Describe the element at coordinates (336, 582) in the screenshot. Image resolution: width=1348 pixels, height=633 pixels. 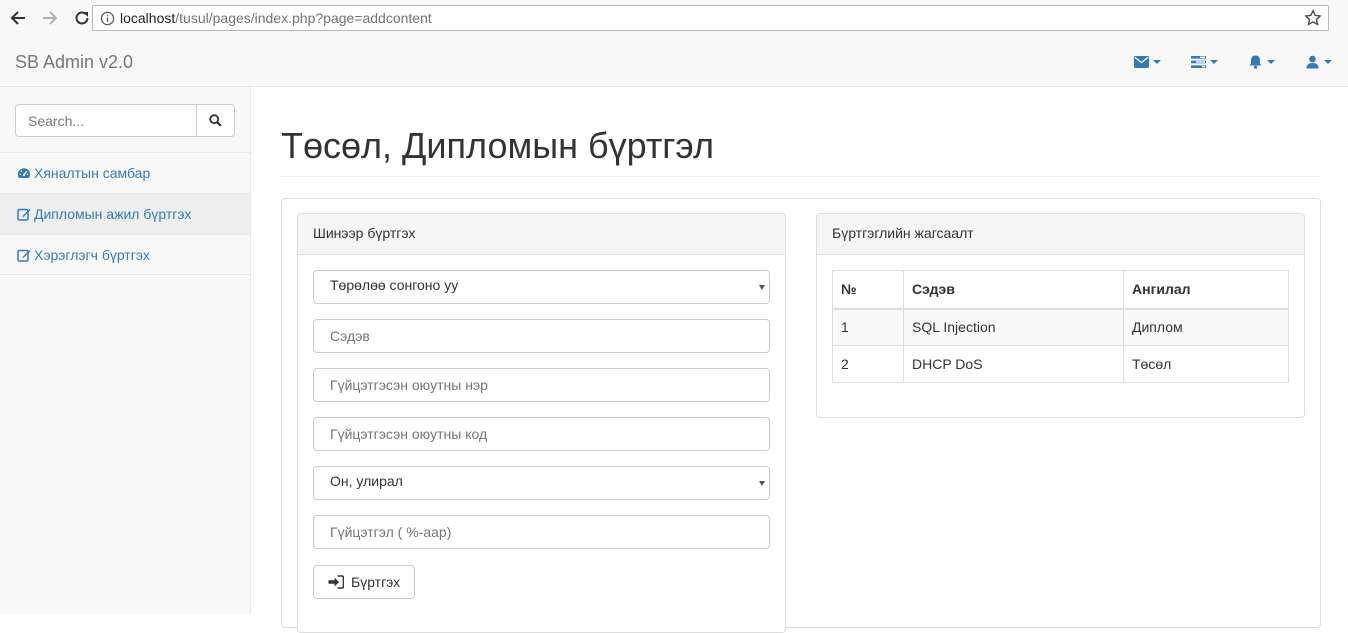
I see `sign-in-icon` at that location.